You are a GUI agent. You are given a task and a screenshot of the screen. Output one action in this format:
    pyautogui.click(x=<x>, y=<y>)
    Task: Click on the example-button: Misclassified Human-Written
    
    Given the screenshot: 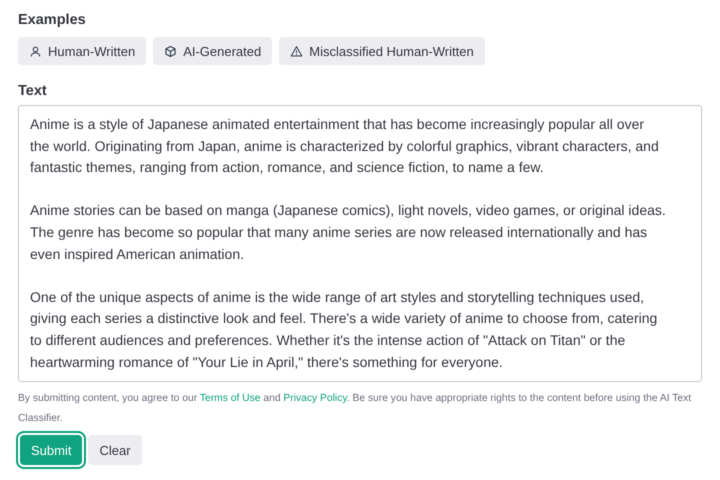 What is the action you would take?
    pyautogui.click(x=382, y=51)
    